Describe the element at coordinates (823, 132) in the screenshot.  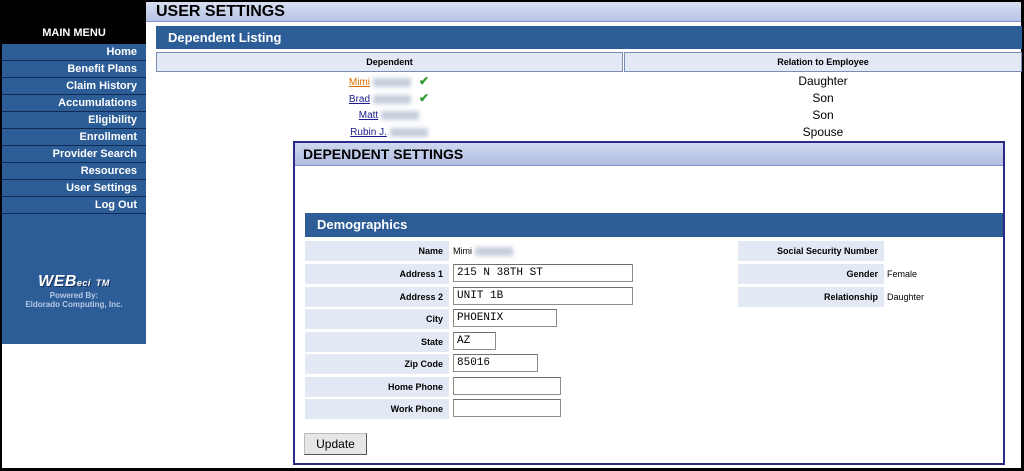
I see `relation-cell: Spouse` at that location.